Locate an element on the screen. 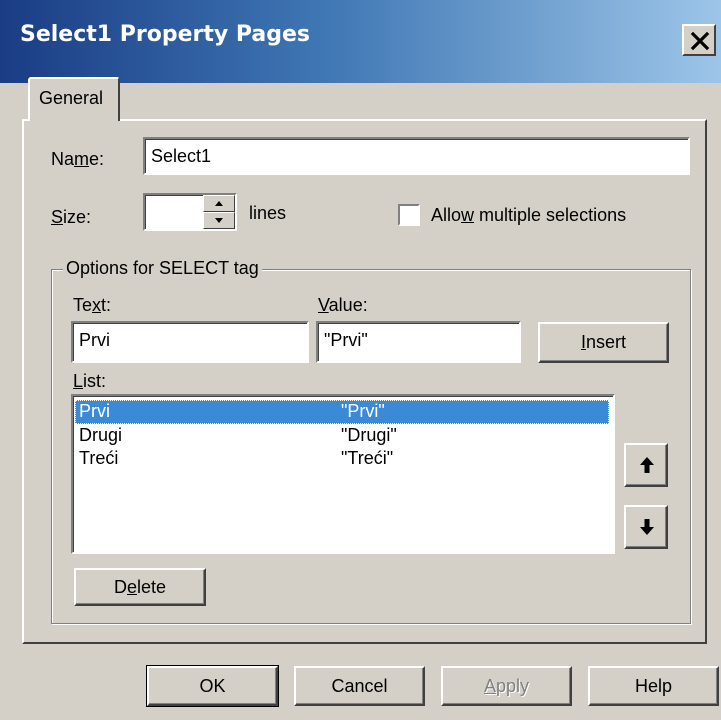 The width and height of the screenshot is (721, 720). tab-general-label: General is located at coordinates (71, 98).